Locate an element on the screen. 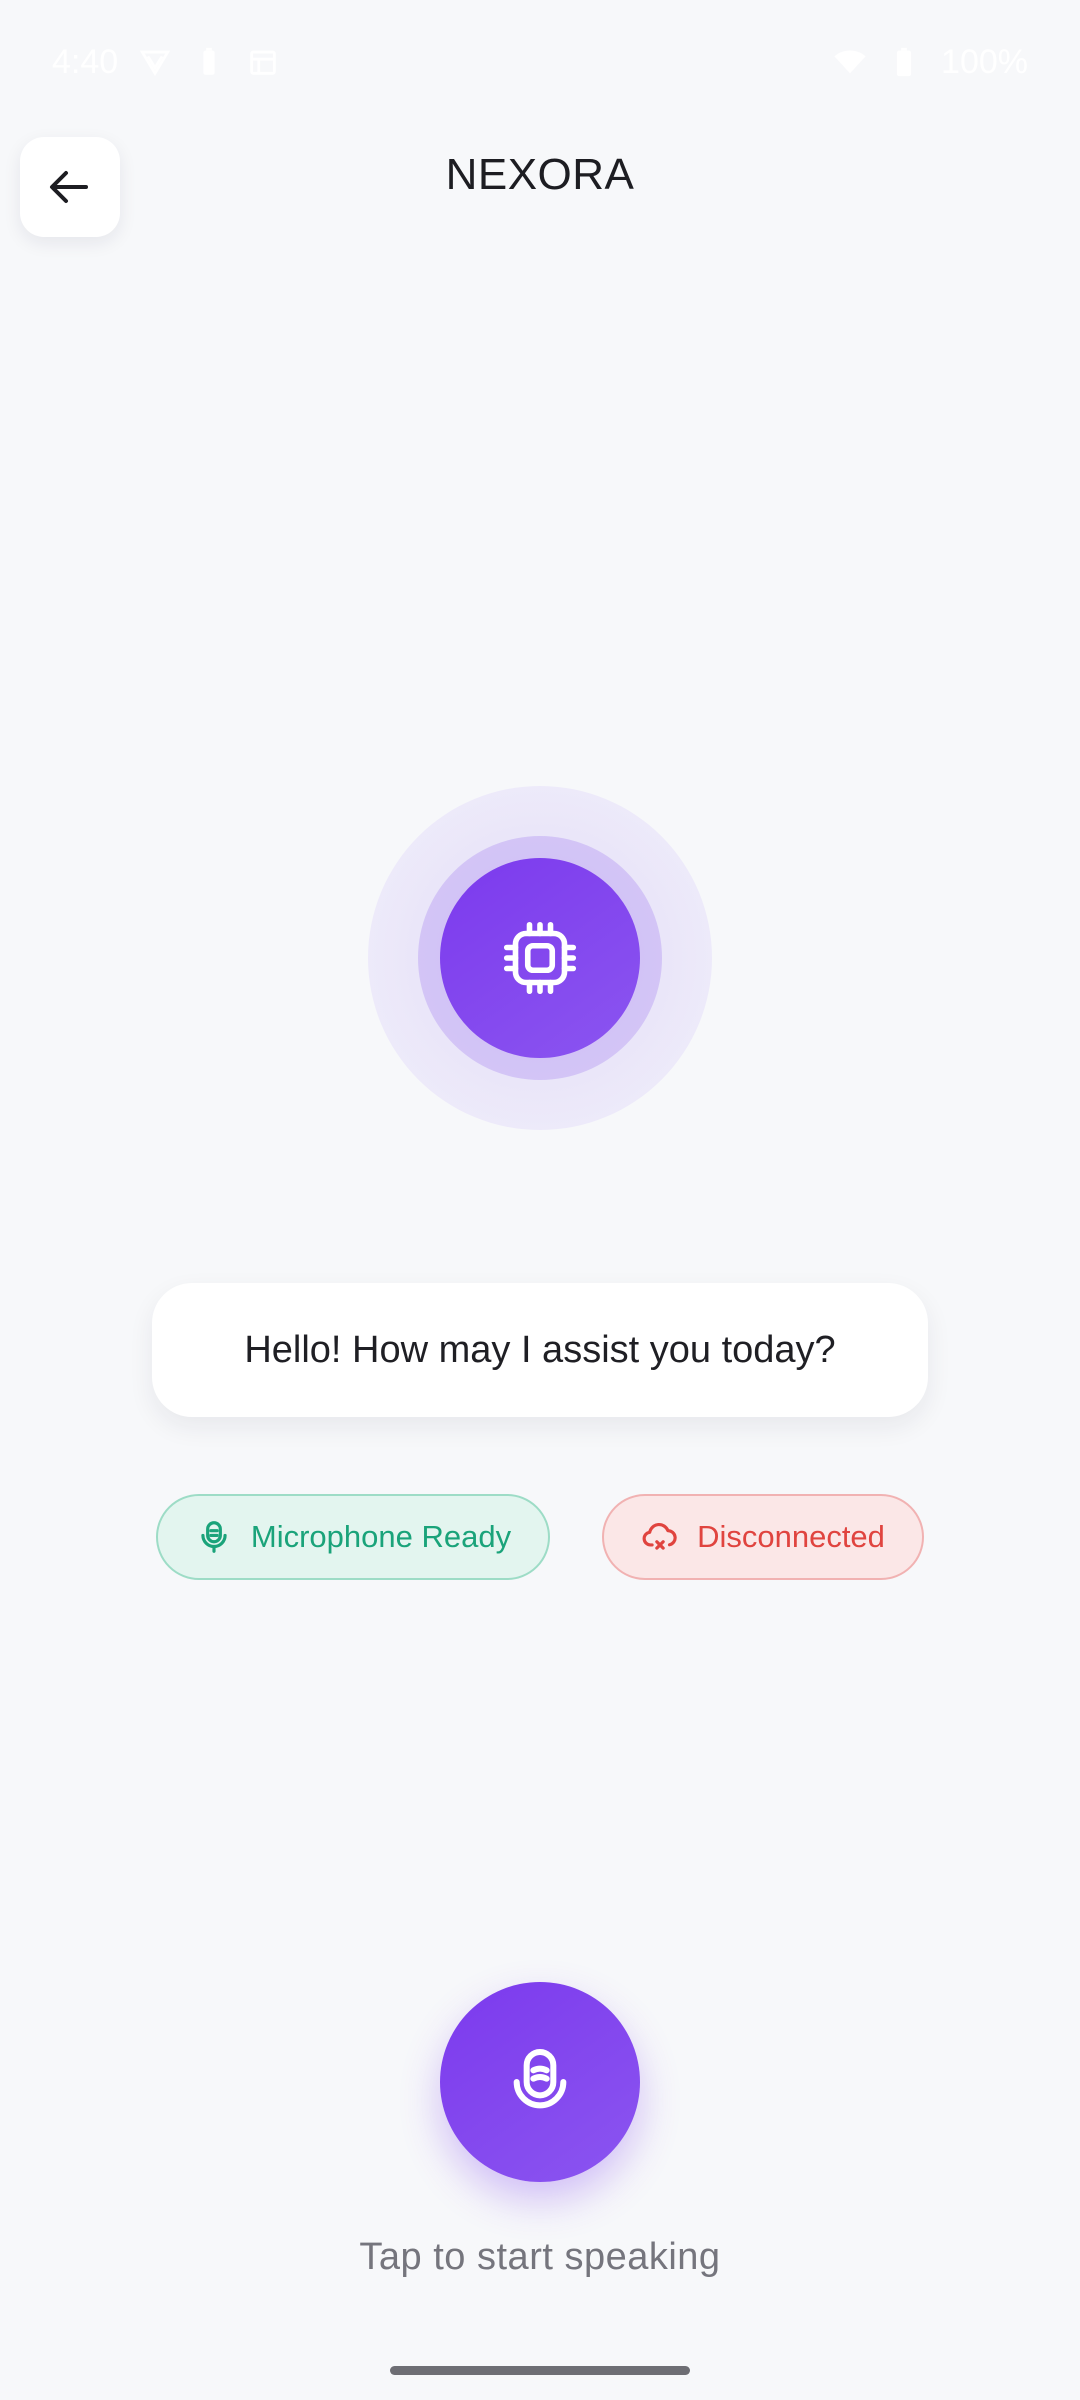 The image size is (1080, 2400). calendar-icon is located at coordinates (263, 62).